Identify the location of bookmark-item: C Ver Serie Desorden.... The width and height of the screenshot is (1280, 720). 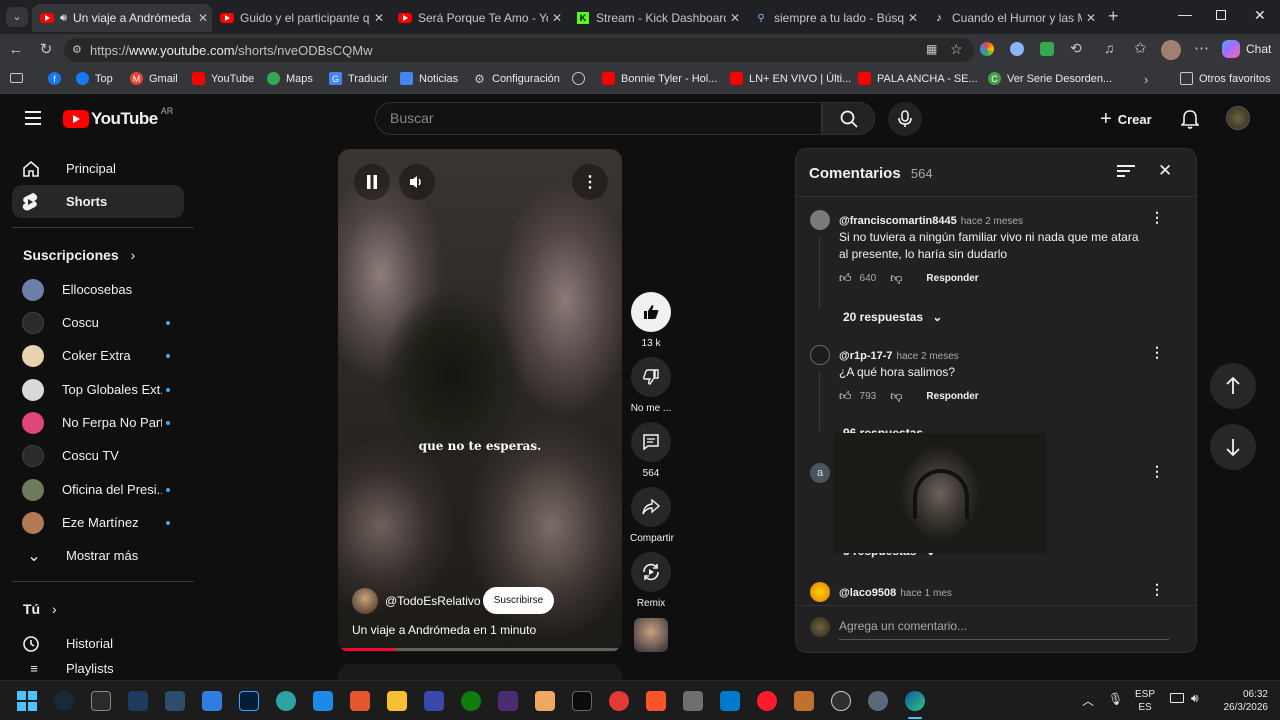
(1050, 78).